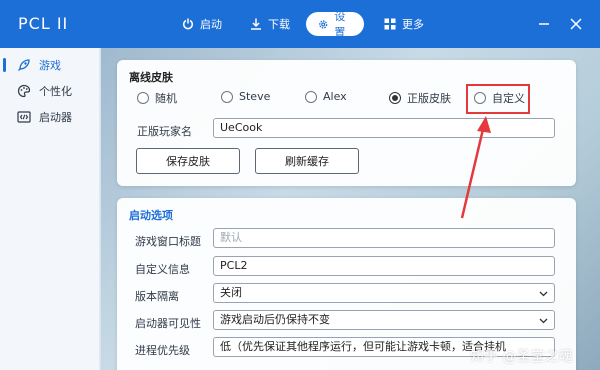 This screenshot has width=600, height=370. I want to click on sidebar-item-game: 游戏, so click(50, 65).